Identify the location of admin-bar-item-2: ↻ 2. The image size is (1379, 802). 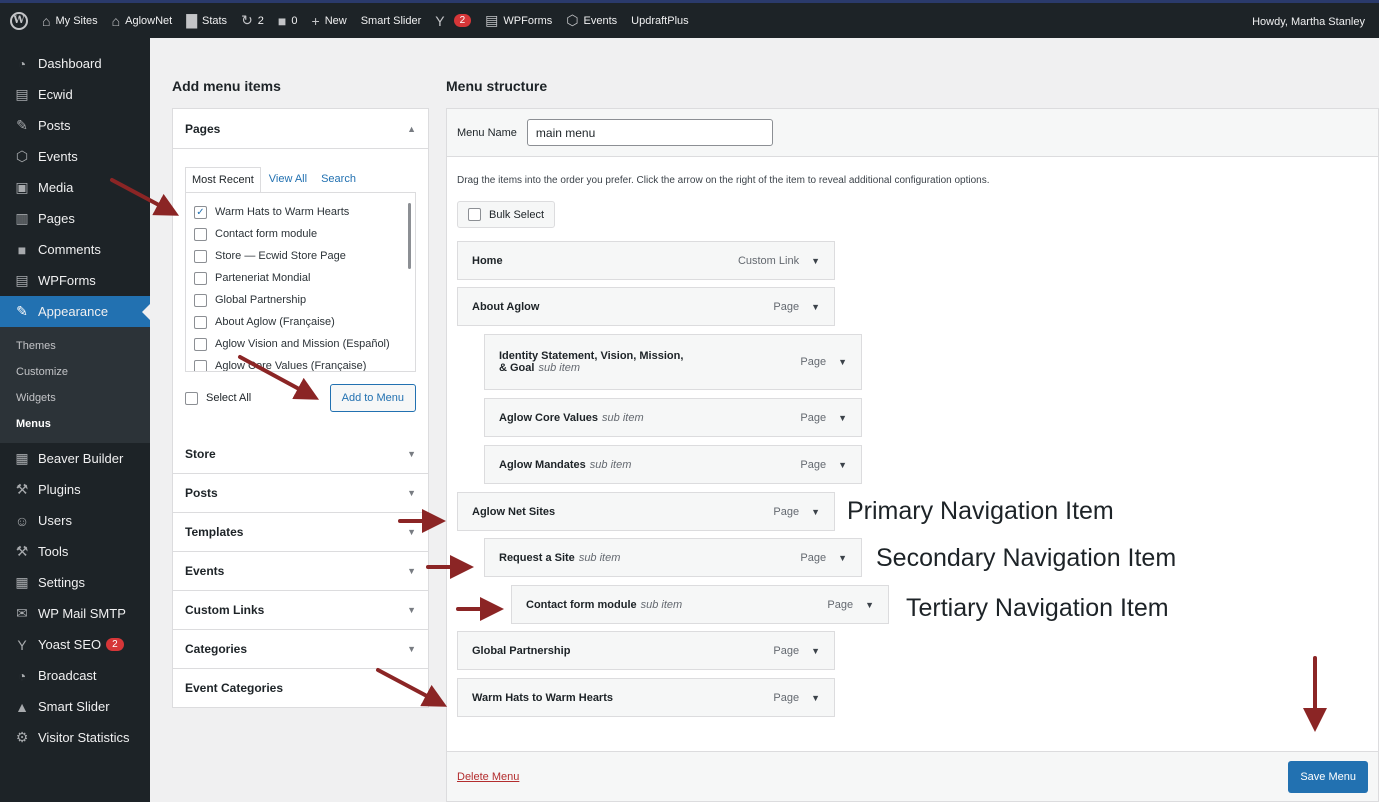
(252, 20).